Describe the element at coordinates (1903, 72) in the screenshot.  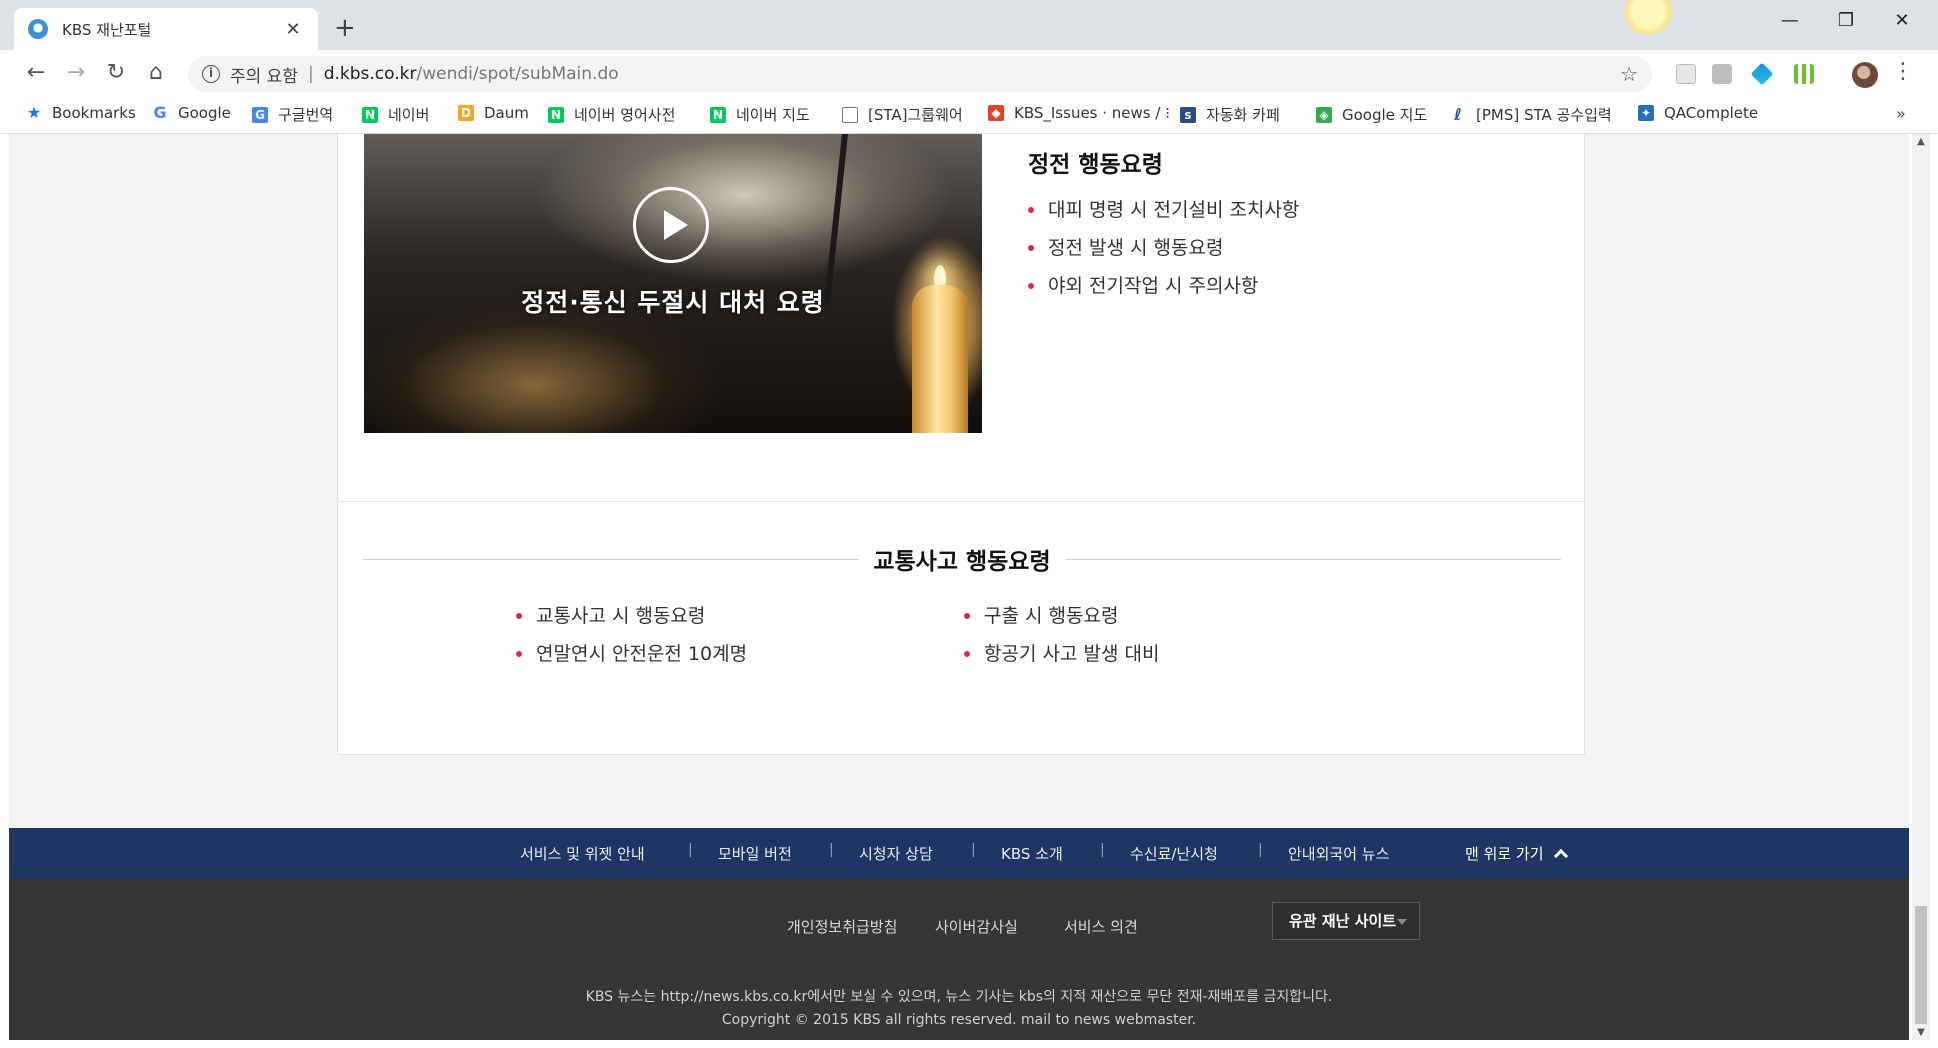
I see `browser-menu-icon: ⋮` at that location.